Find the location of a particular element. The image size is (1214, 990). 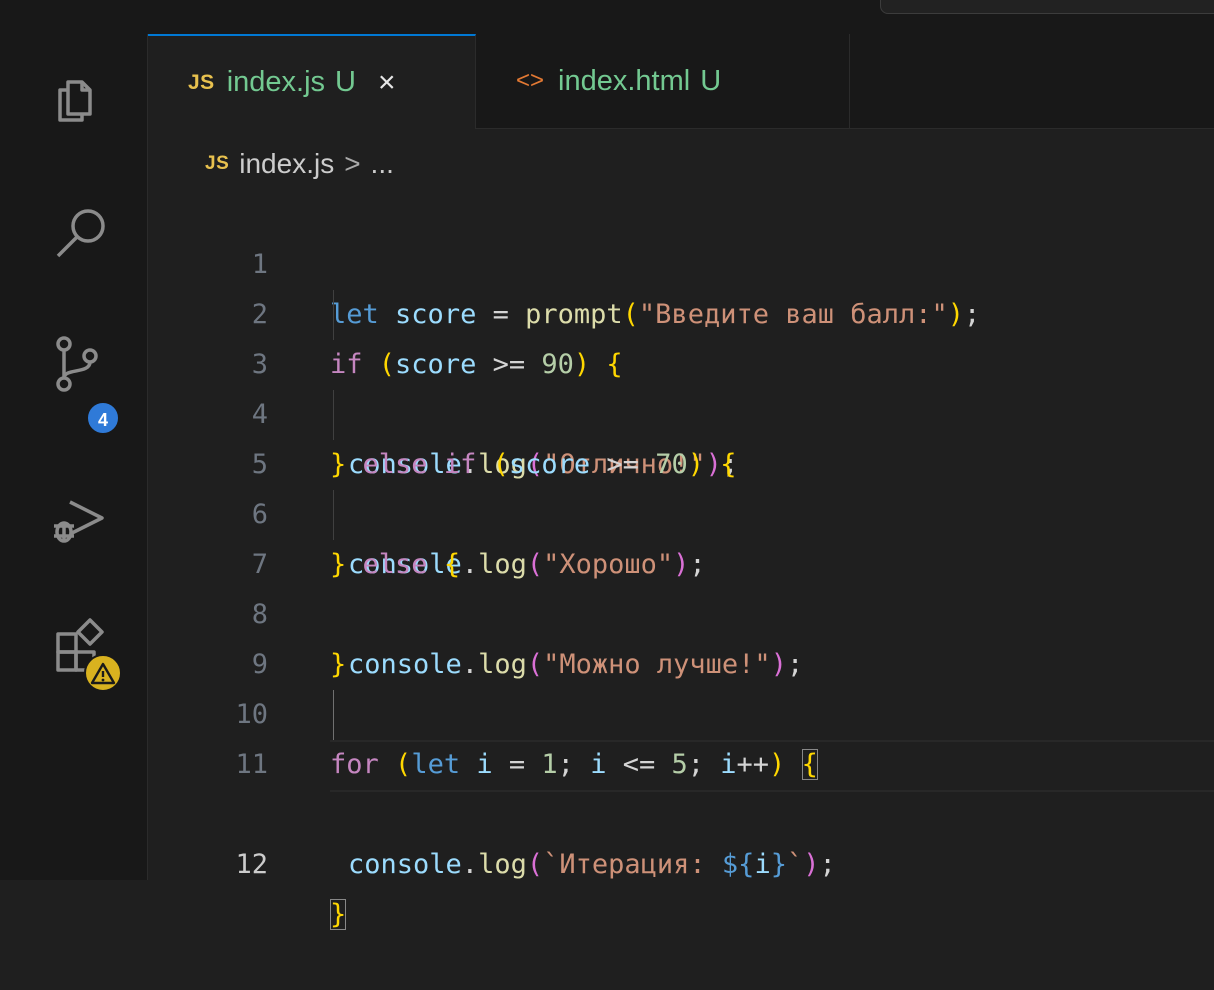

code-line: 6 } else { is located at coordinates (681, 510).